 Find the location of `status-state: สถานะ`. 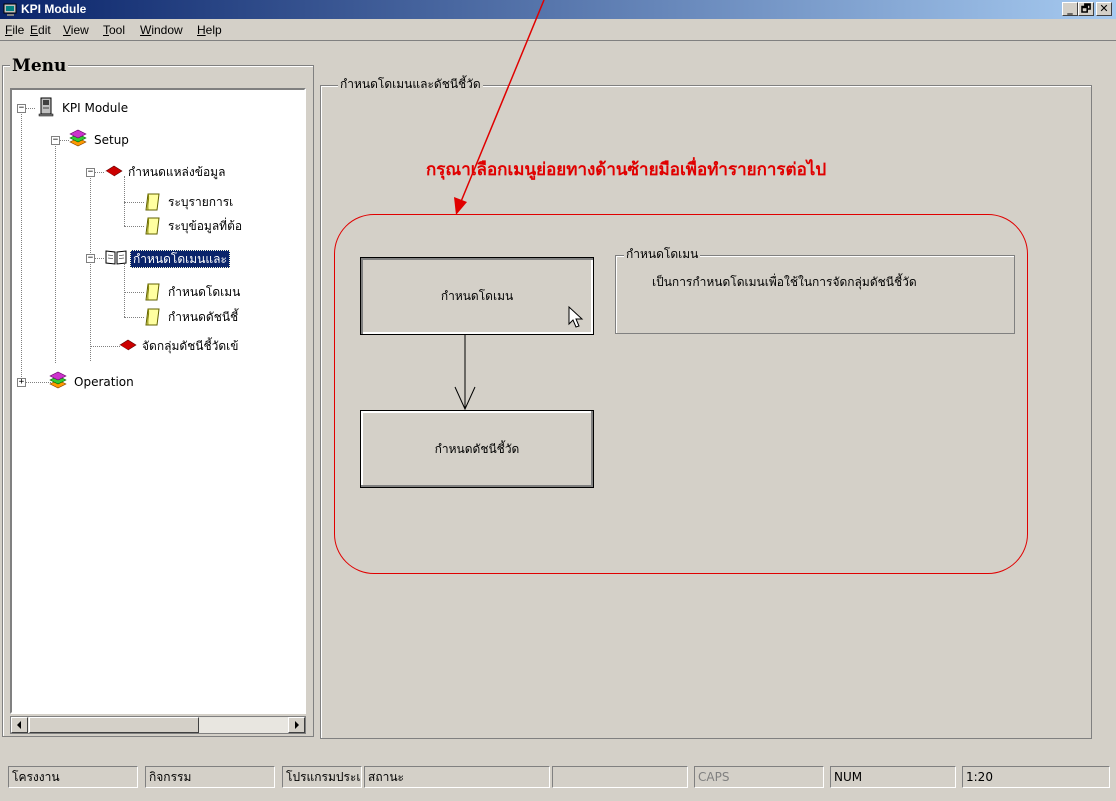

status-state: สถานะ is located at coordinates (457, 777).